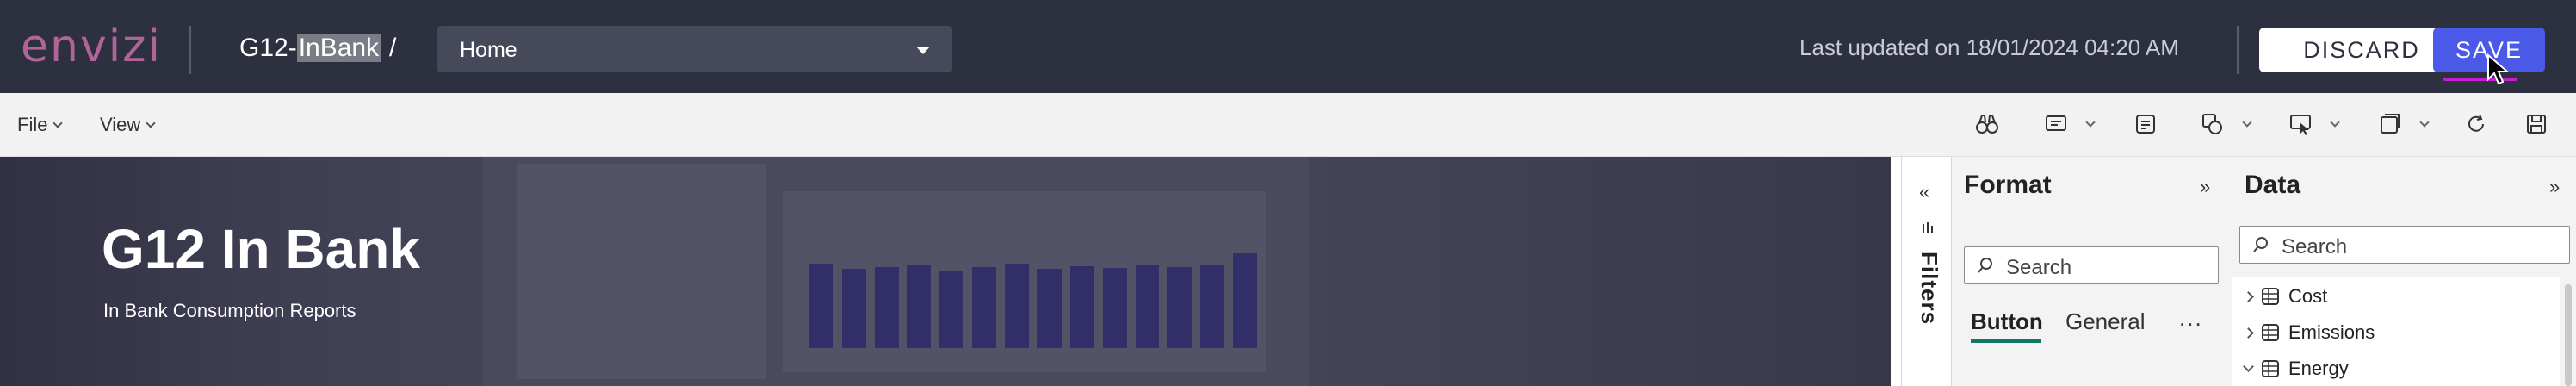  I want to click on file-menu-label: File, so click(32, 125).